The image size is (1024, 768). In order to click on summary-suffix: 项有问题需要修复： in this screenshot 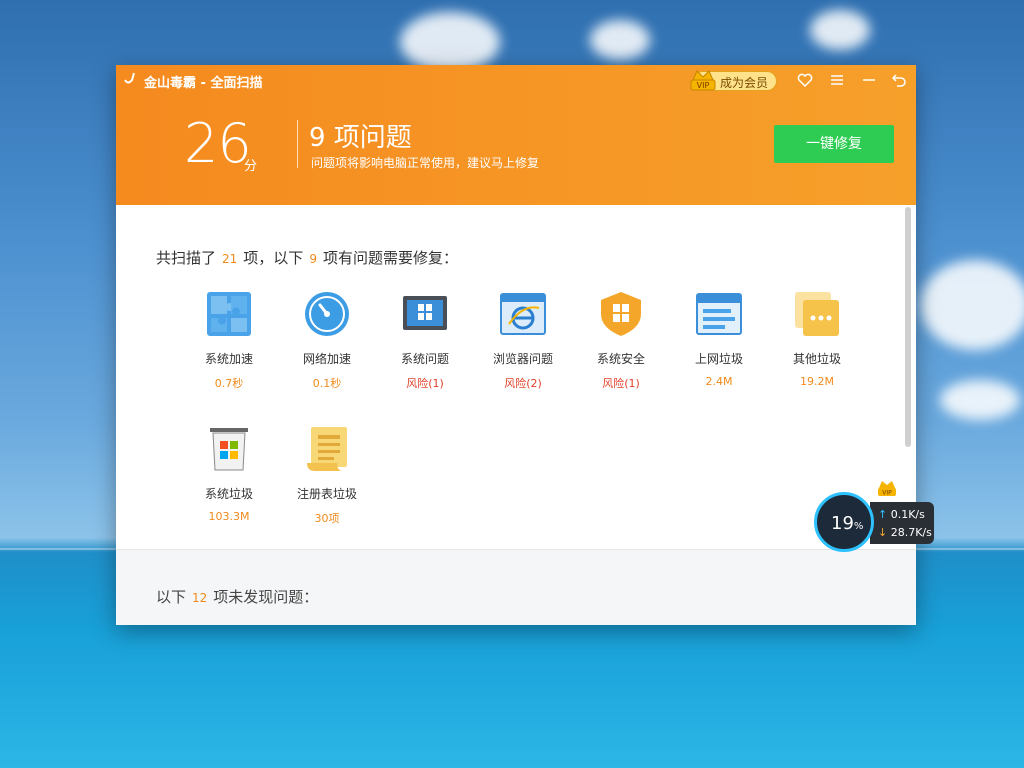, I will do `click(390, 258)`.